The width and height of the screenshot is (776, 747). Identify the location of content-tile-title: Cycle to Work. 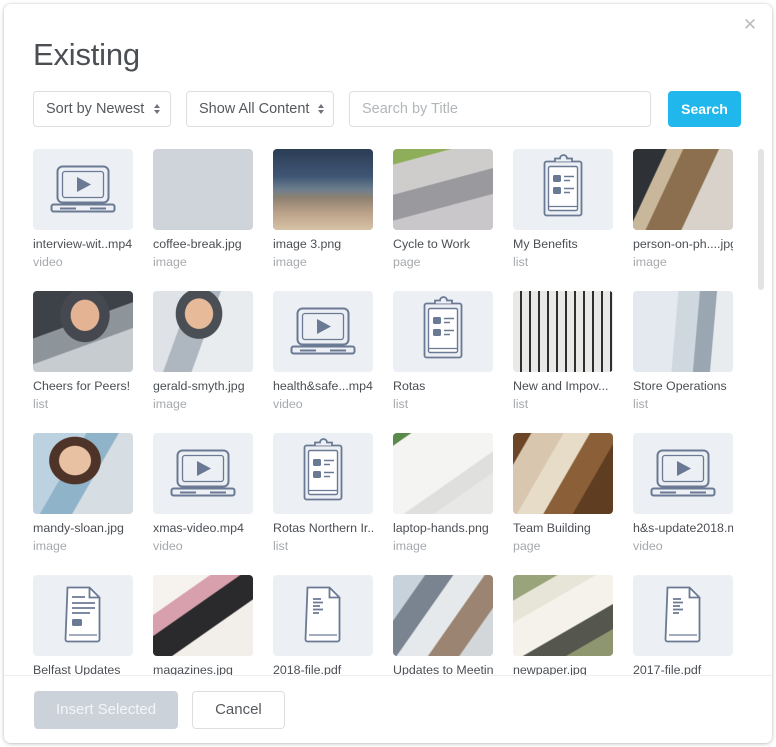
(431, 244).